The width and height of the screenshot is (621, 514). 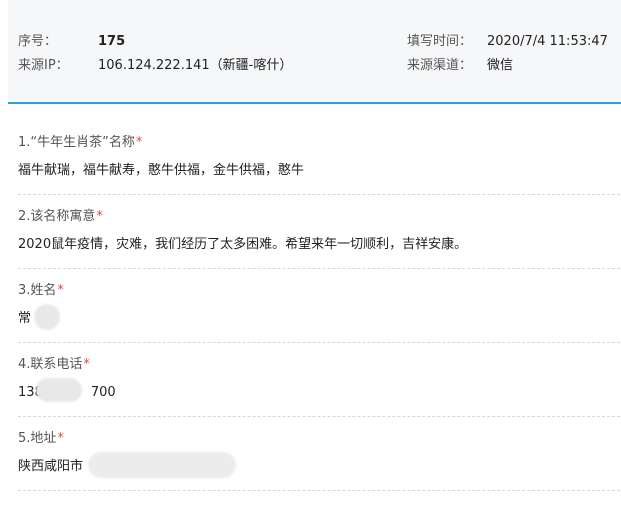 What do you see at coordinates (500, 65) in the screenshot?
I see `source-channel-value: 微信` at bounding box center [500, 65].